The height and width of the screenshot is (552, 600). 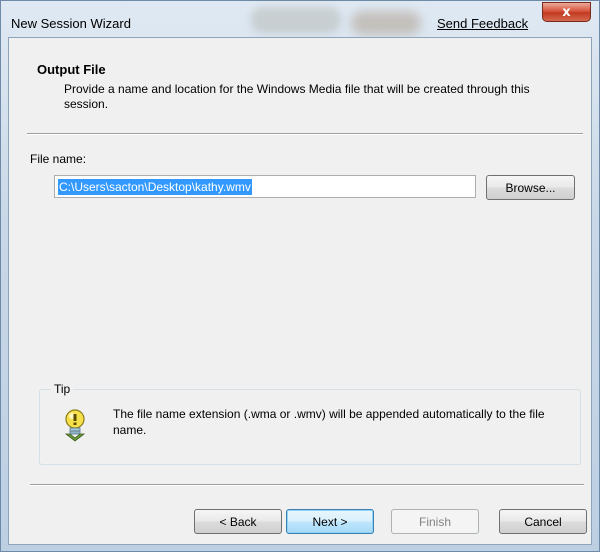 What do you see at coordinates (58, 159) in the screenshot?
I see `file-name-label: File name:` at bounding box center [58, 159].